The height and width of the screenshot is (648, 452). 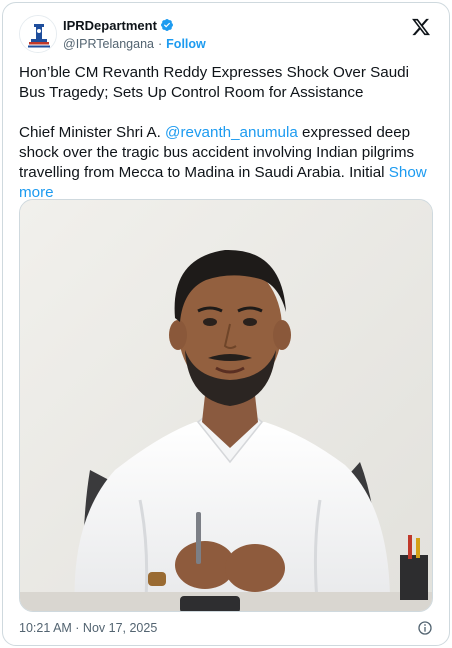 What do you see at coordinates (231, 132) in the screenshot?
I see `mention-link: @revanth_anumula` at bounding box center [231, 132].